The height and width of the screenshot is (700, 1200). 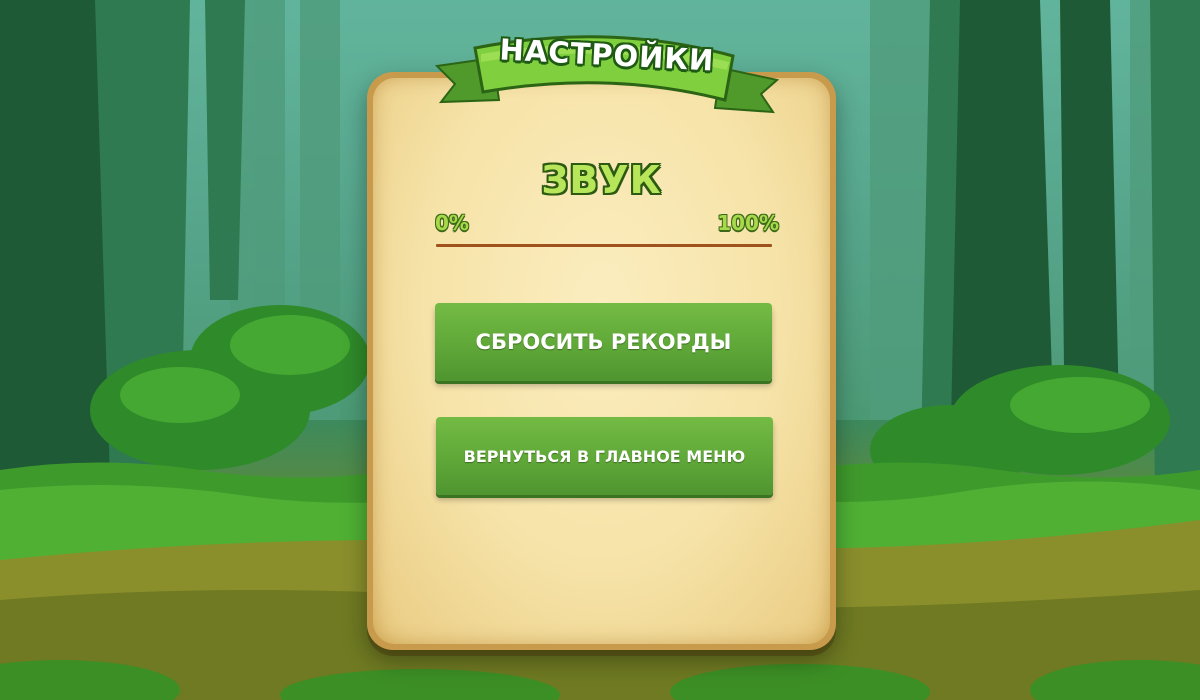 What do you see at coordinates (748, 223) in the screenshot?
I see `volume-max-label: 100%` at bounding box center [748, 223].